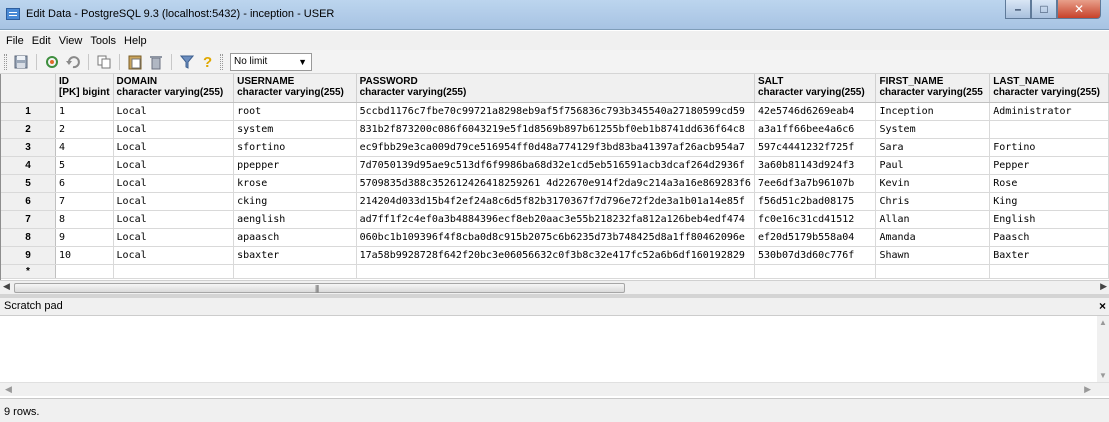 Image resolution: width=1109 pixels, height=422 pixels. I want to click on help-icon: ?, so click(208, 62).